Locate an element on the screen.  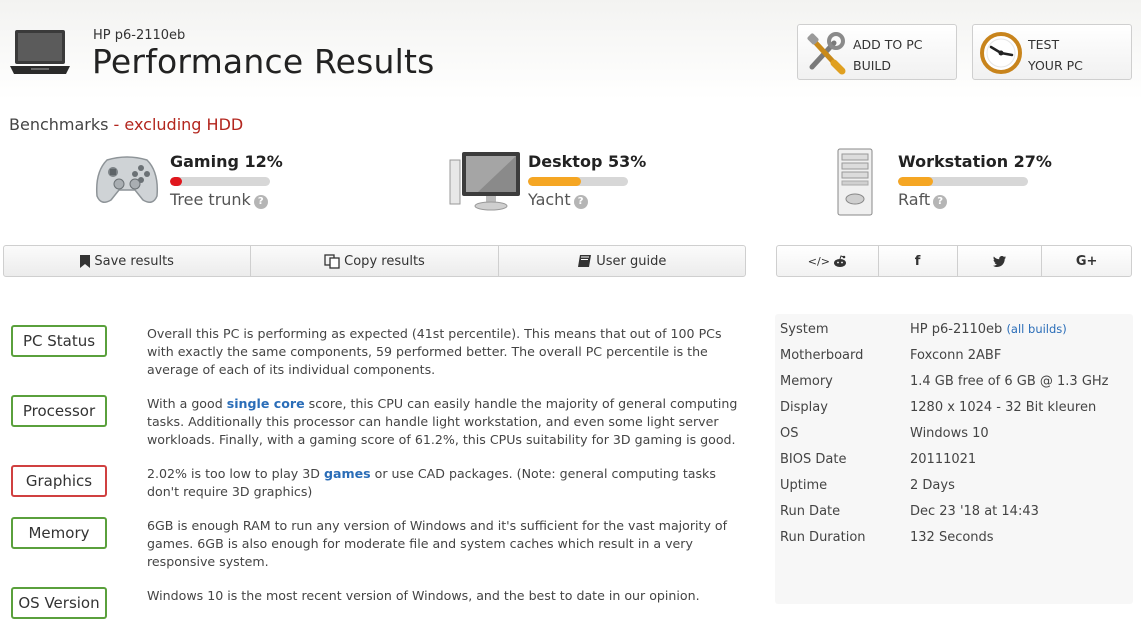
spec-row: System HP p6-2110eb (all builds) is located at coordinates (955, 332).